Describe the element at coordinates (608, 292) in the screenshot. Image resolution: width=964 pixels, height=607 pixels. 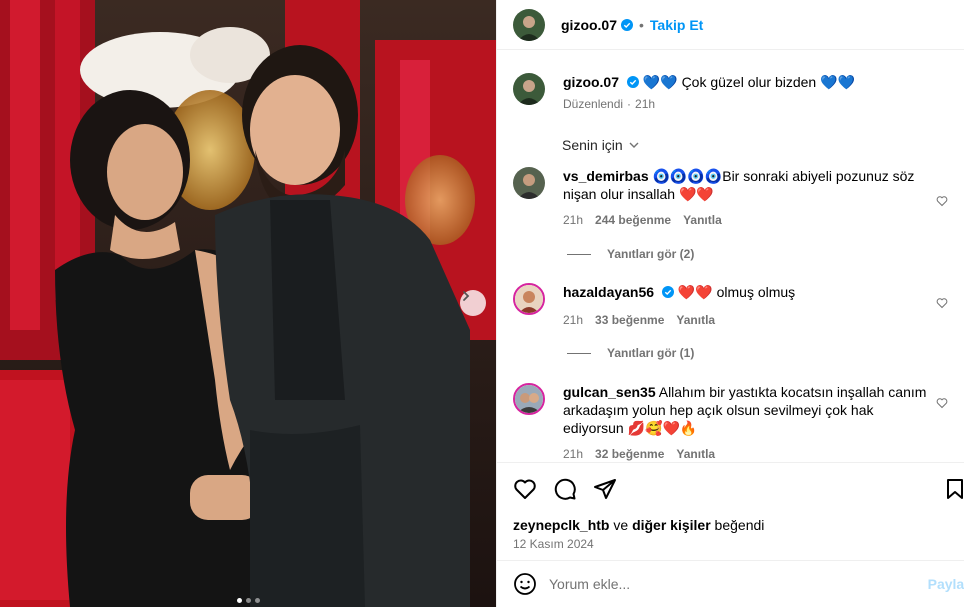
I see `commenter-username: hazaldayan56` at that location.